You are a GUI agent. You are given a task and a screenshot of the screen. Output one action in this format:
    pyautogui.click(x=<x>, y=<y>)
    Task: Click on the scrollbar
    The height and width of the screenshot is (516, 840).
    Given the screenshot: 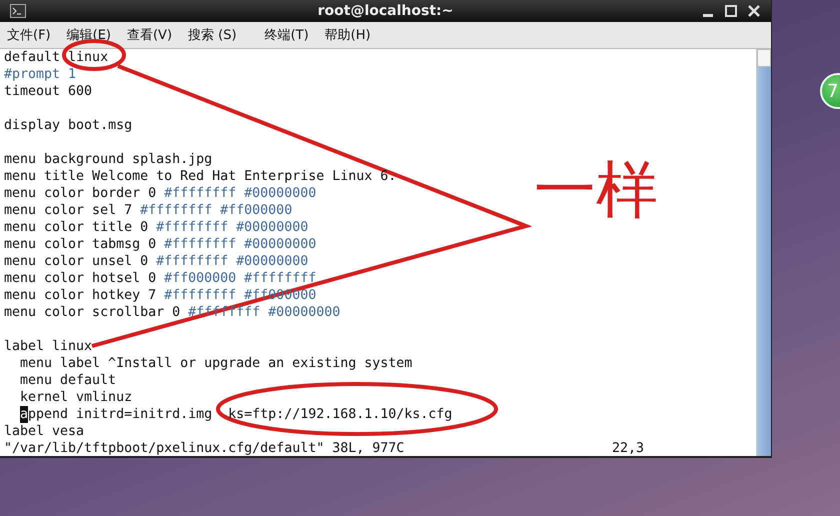 What is the action you would take?
    pyautogui.click(x=763, y=252)
    